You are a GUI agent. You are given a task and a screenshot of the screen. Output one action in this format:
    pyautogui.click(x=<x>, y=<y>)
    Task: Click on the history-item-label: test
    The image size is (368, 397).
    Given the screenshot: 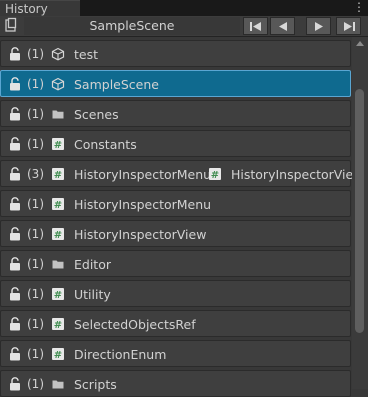 What is the action you would take?
    pyautogui.click(x=86, y=54)
    